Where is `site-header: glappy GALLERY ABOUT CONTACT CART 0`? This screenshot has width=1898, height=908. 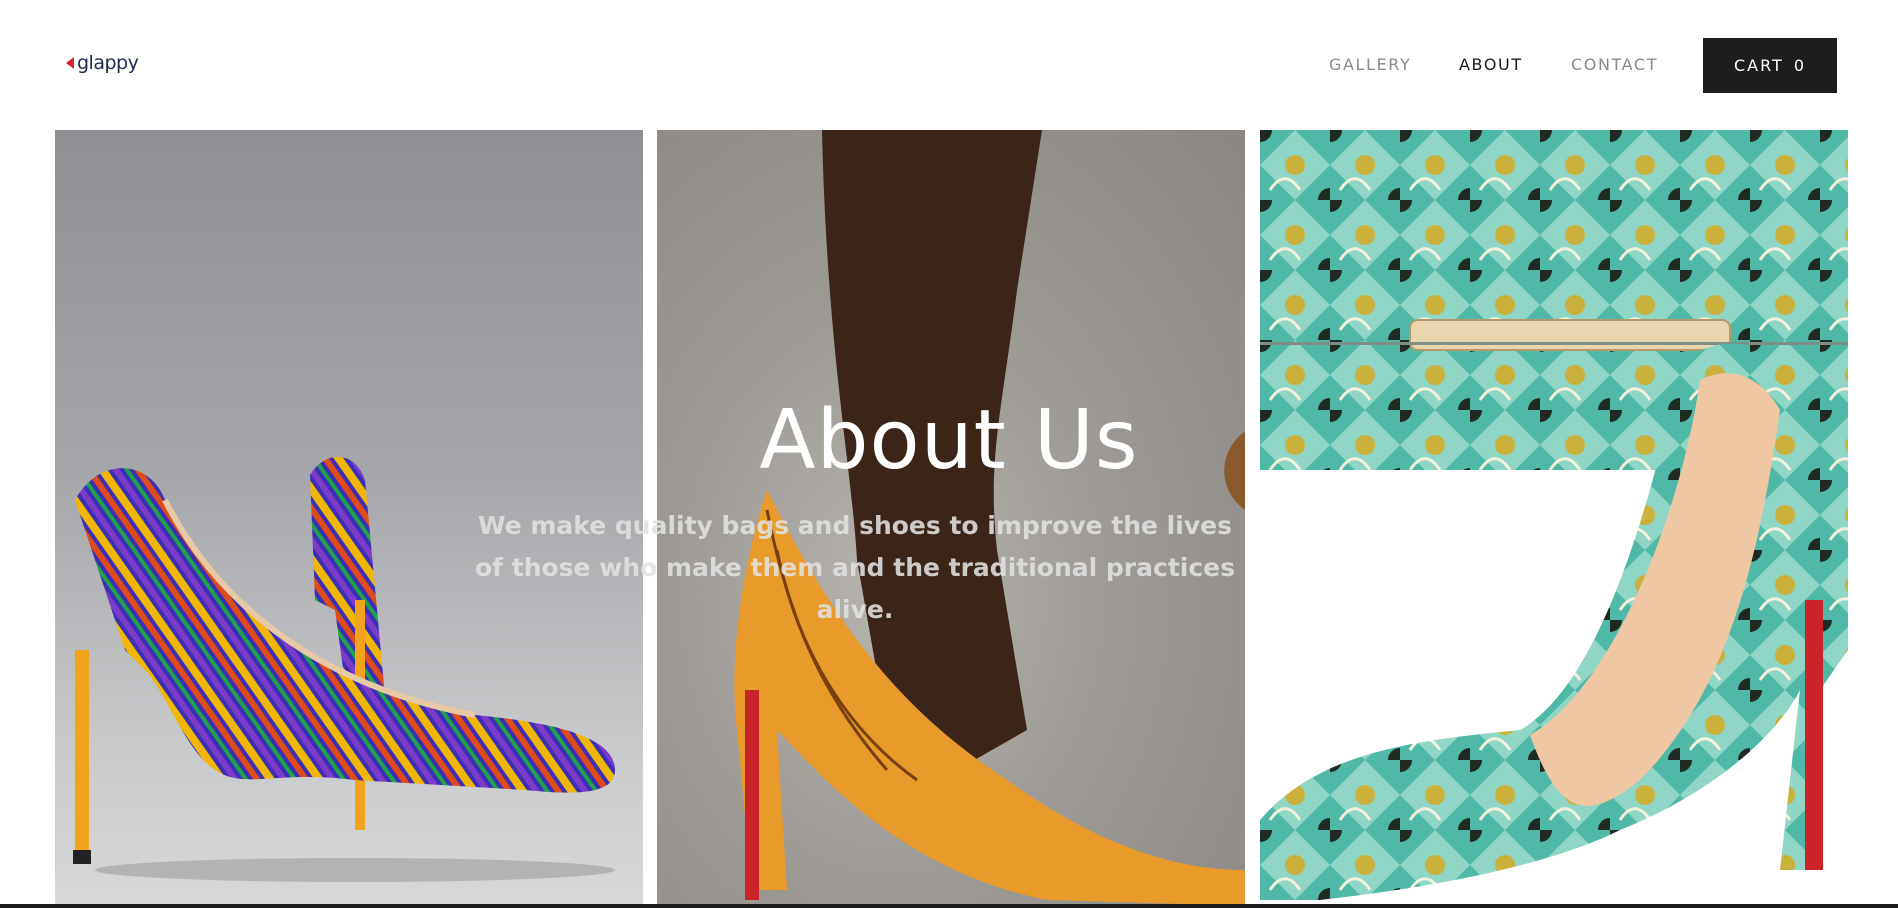 site-header: glappy GALLERY ABOUT CONTACT CART 0 is located at coordinates (949, 65).